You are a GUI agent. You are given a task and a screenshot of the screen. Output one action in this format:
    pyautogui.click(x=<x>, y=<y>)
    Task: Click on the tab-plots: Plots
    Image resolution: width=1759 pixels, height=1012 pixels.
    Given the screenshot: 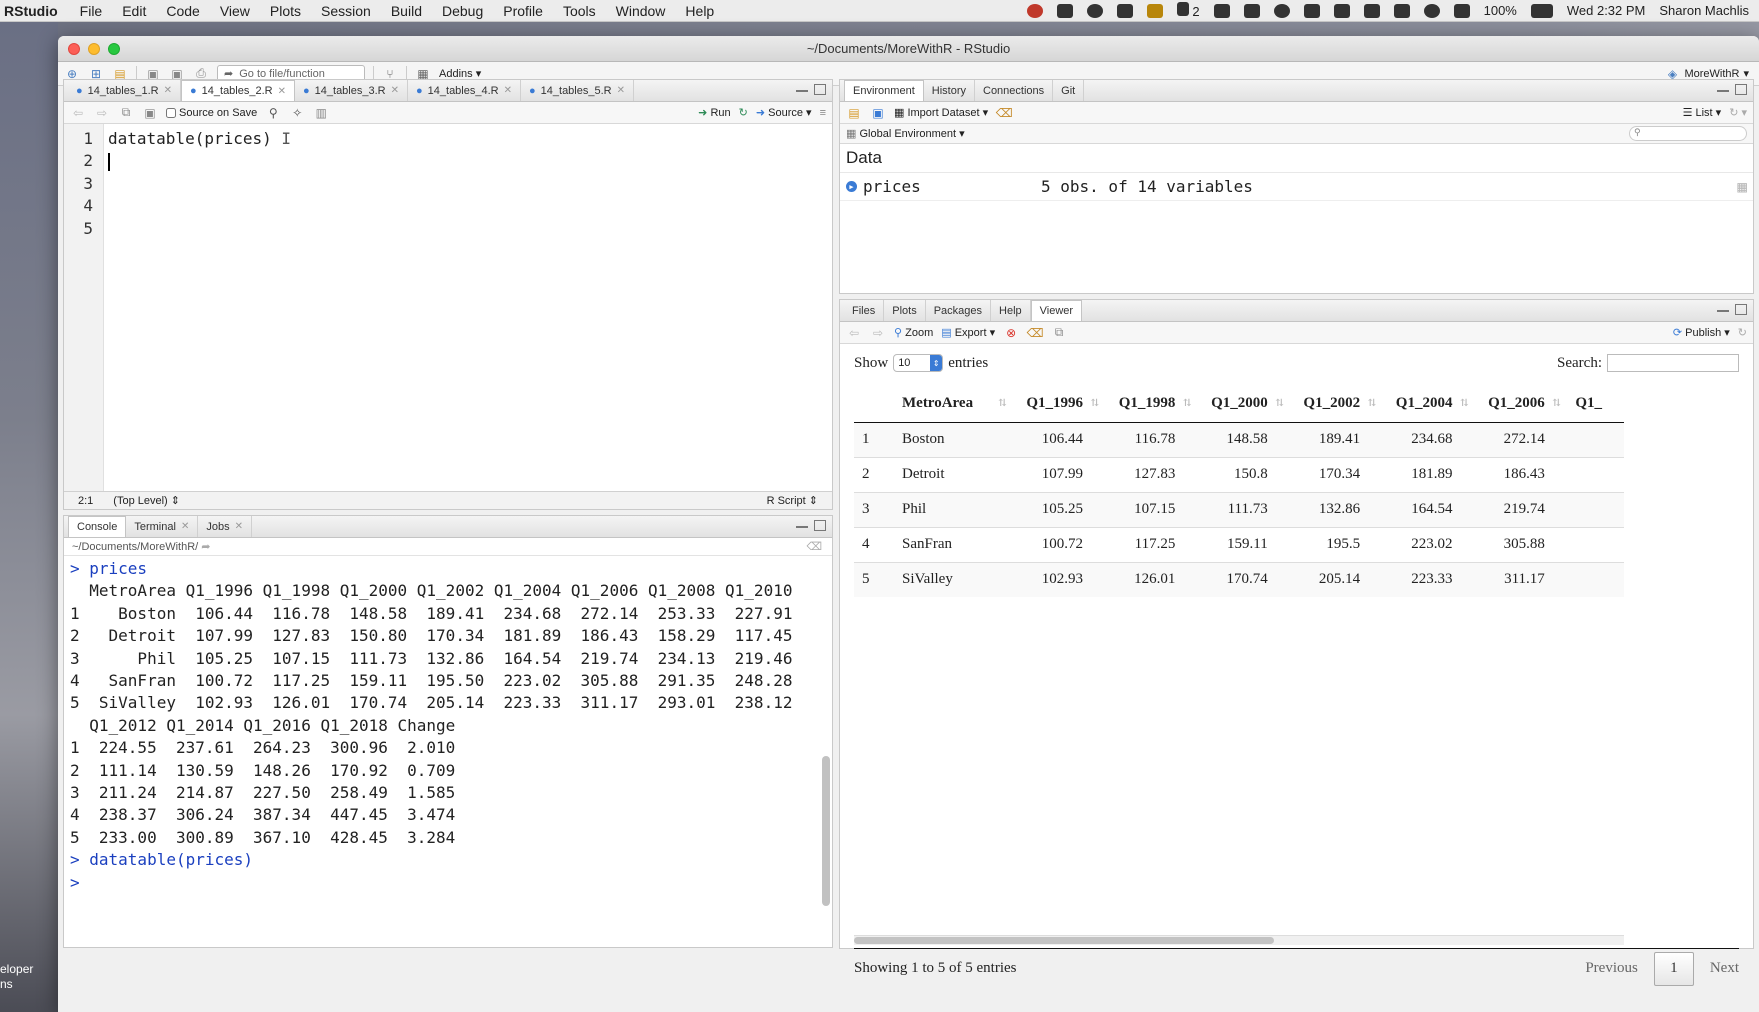 What is the action you would take?
    pyautogui.click(x=905, y=310)
    